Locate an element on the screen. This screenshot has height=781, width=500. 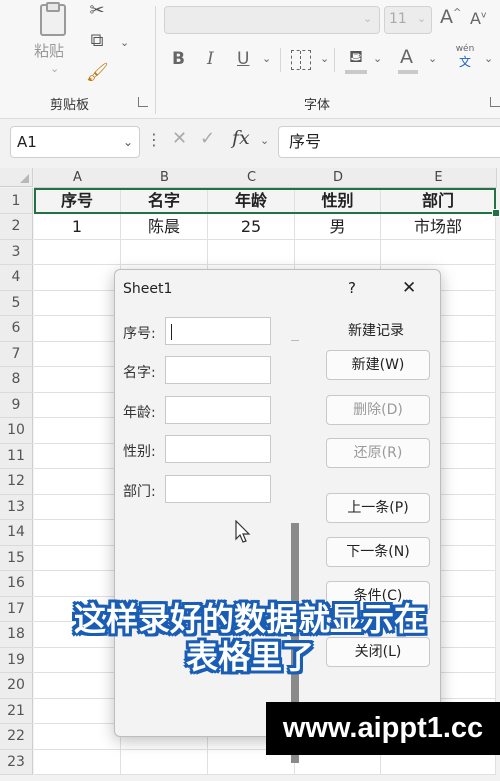
row-header-7: 7 is located at coordinates (16, 354).